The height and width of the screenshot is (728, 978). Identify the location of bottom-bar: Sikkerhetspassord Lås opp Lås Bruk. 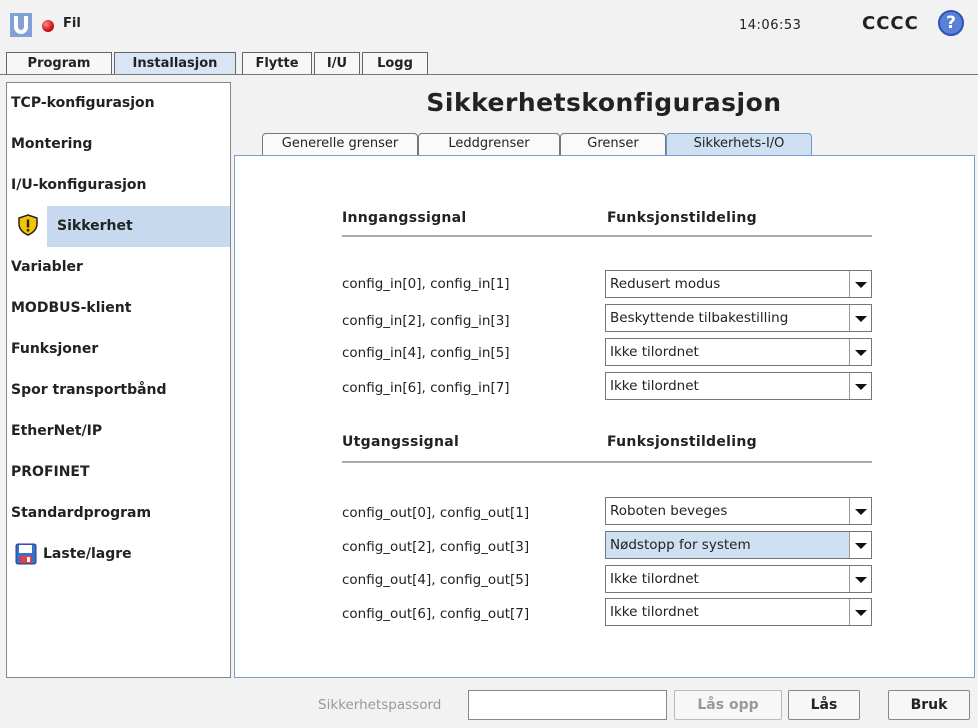
(489, 705).